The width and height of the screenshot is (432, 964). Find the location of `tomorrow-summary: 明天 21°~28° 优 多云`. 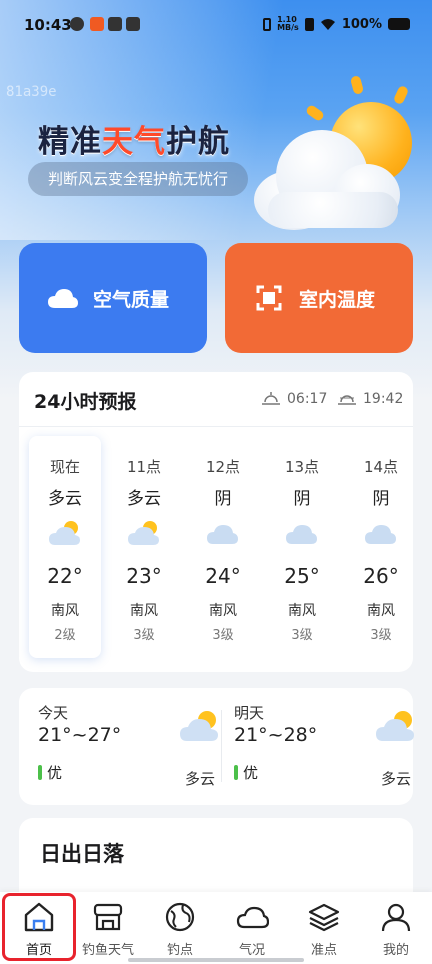

tomorrow-summary: 明天 21°~28° 优 多云 is located at coordinates (329, 747).